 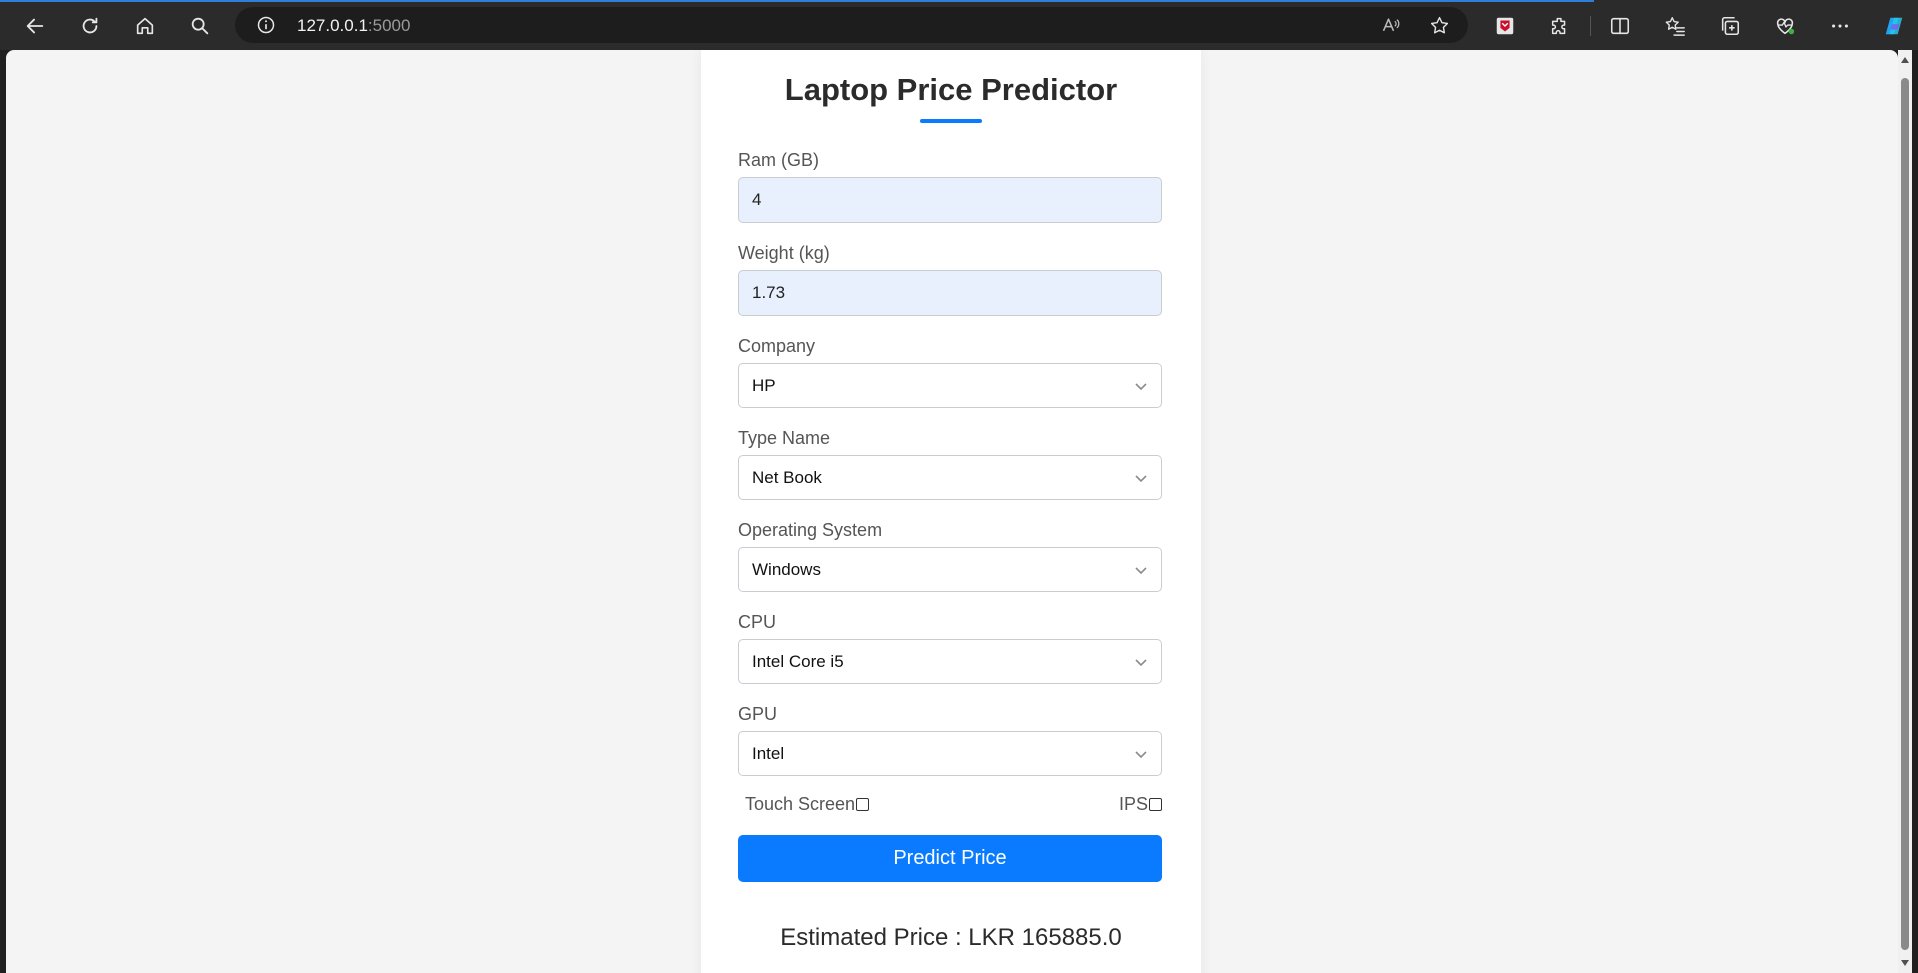 What do you see at coordinates (951, 89) in the screenshot?
I see `page-title: Laptop Price Predictor` at bounding box center [951, 89].